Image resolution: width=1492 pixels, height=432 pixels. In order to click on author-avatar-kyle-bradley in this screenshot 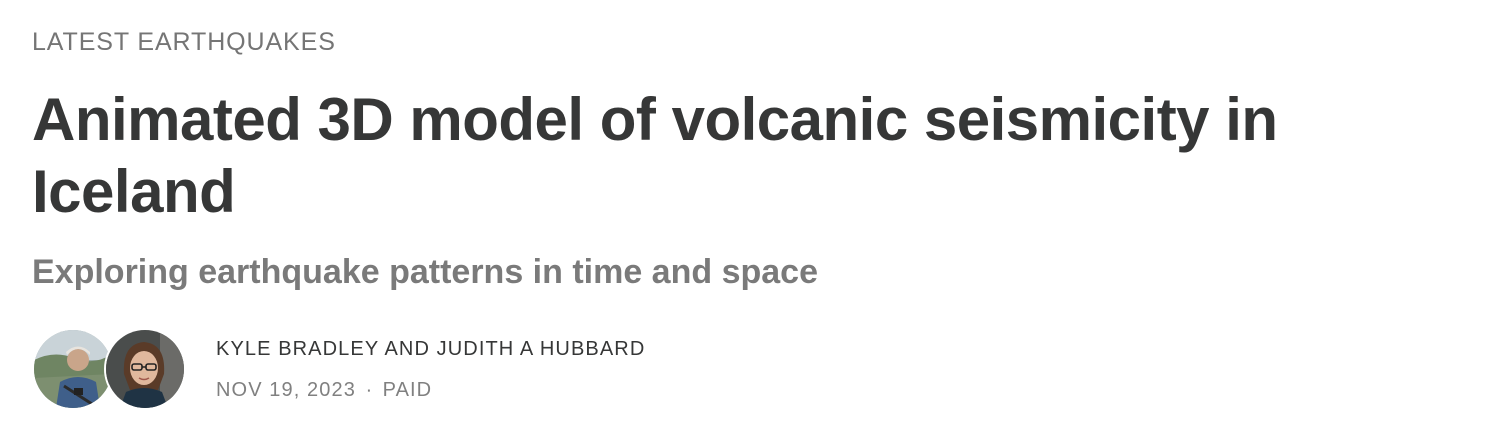, I will do `click(73, 369)`.